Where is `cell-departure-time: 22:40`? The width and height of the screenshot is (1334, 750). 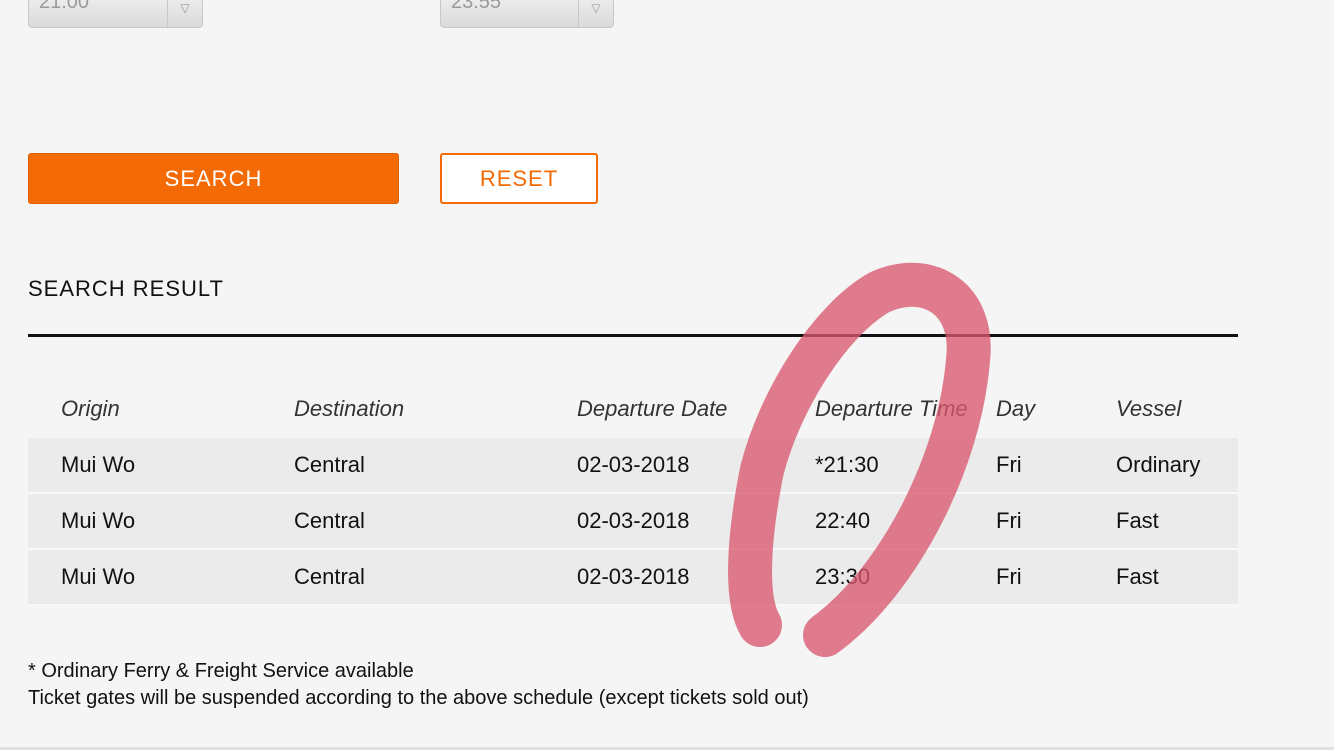
cell-departure-time: 22:40 is located at coordinates (843, 520).